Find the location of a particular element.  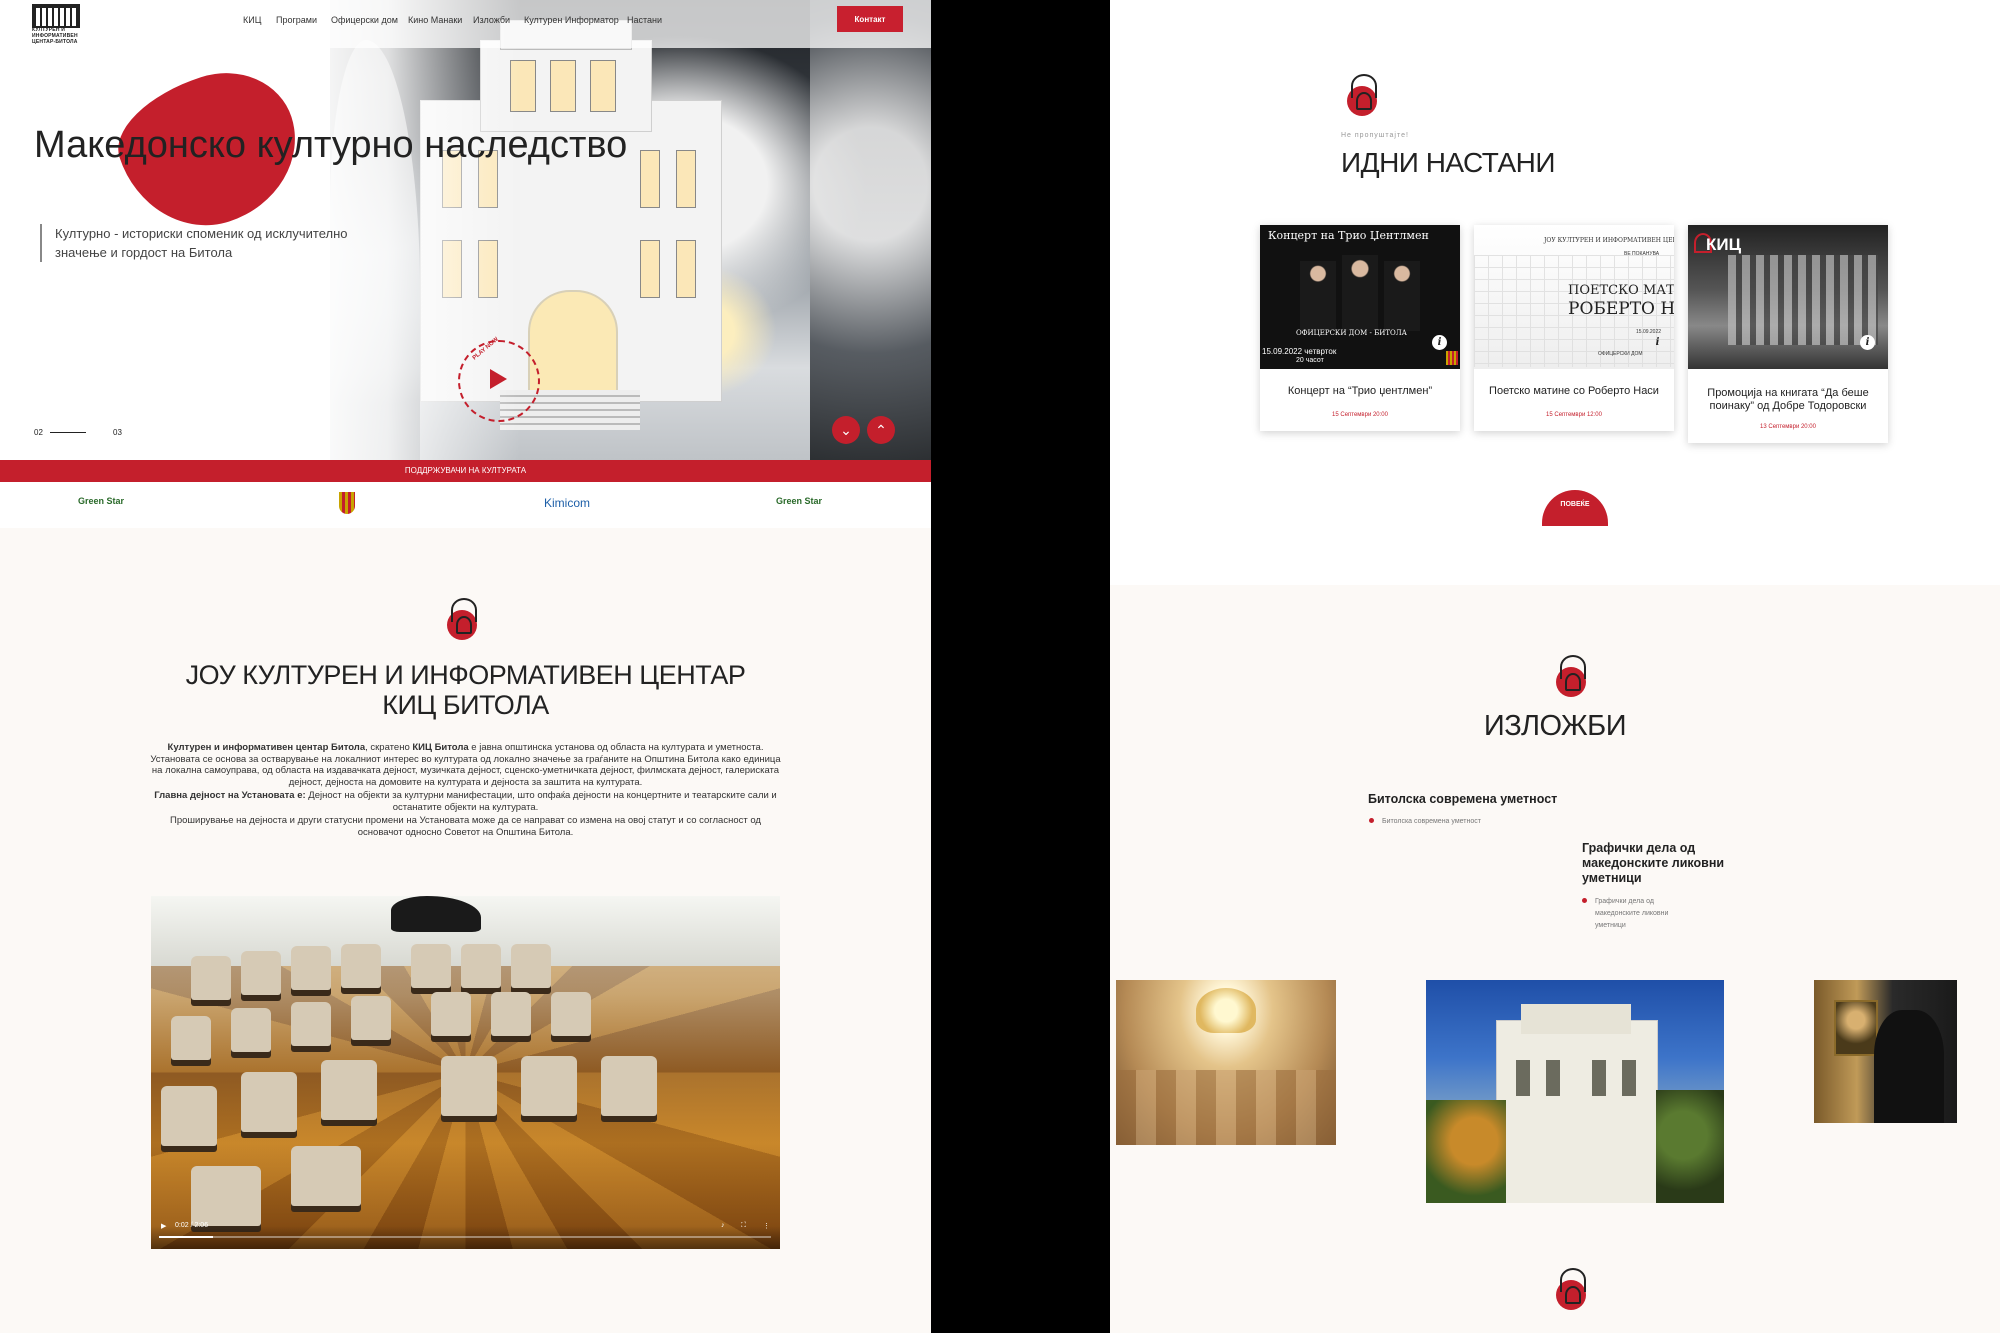

slide-down-button: ⌄ is located at coordinates (846, 430).